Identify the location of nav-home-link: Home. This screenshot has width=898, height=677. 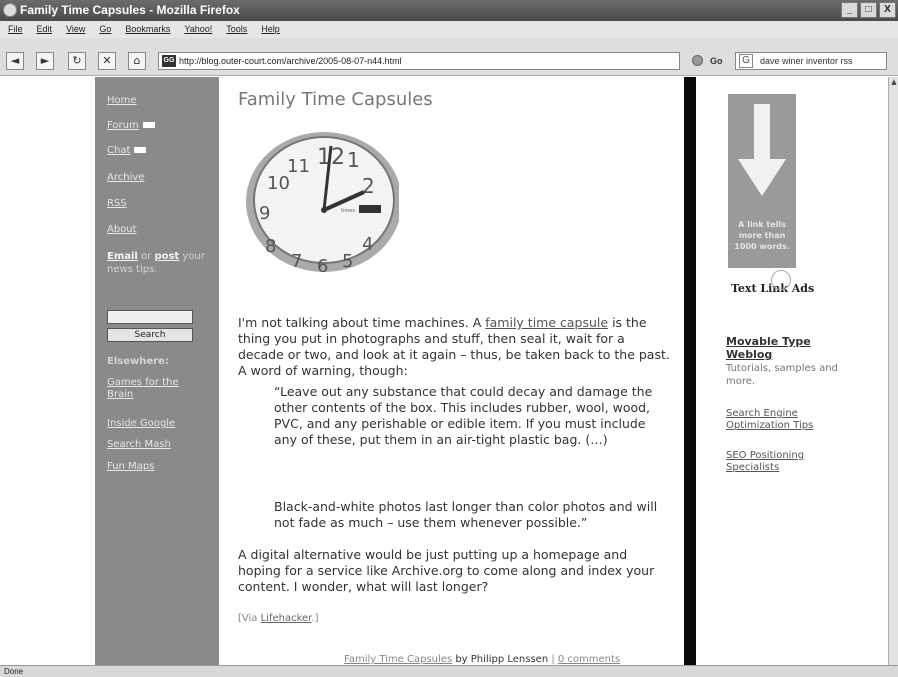
(122, 100).